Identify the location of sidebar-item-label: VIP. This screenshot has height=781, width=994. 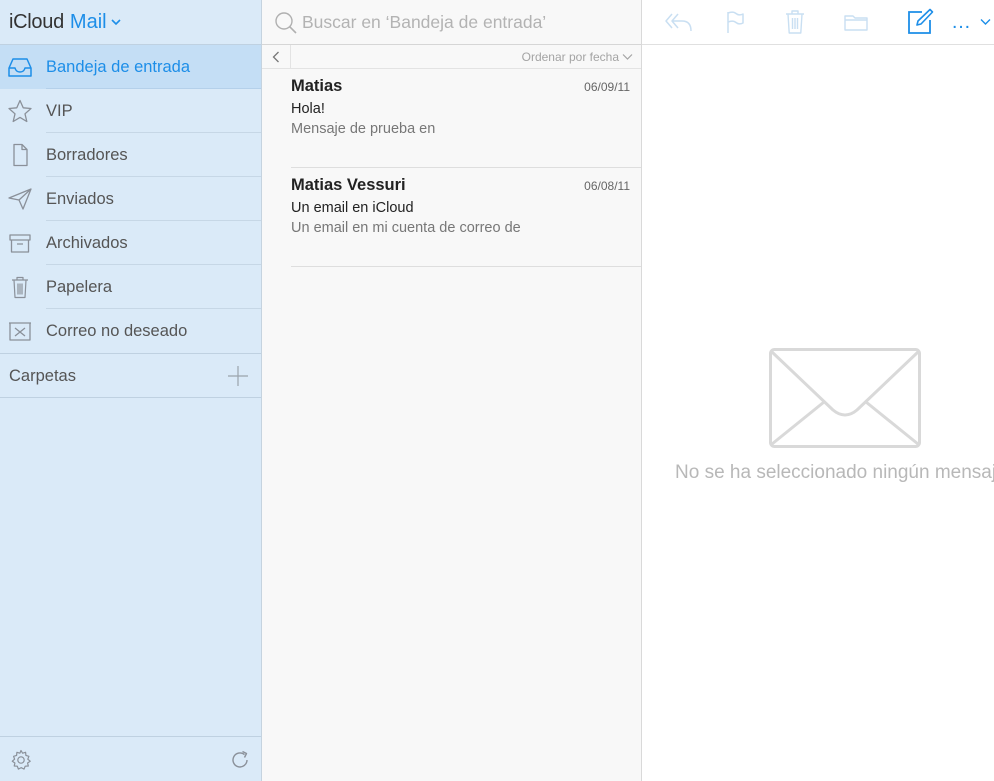
(153, 111).